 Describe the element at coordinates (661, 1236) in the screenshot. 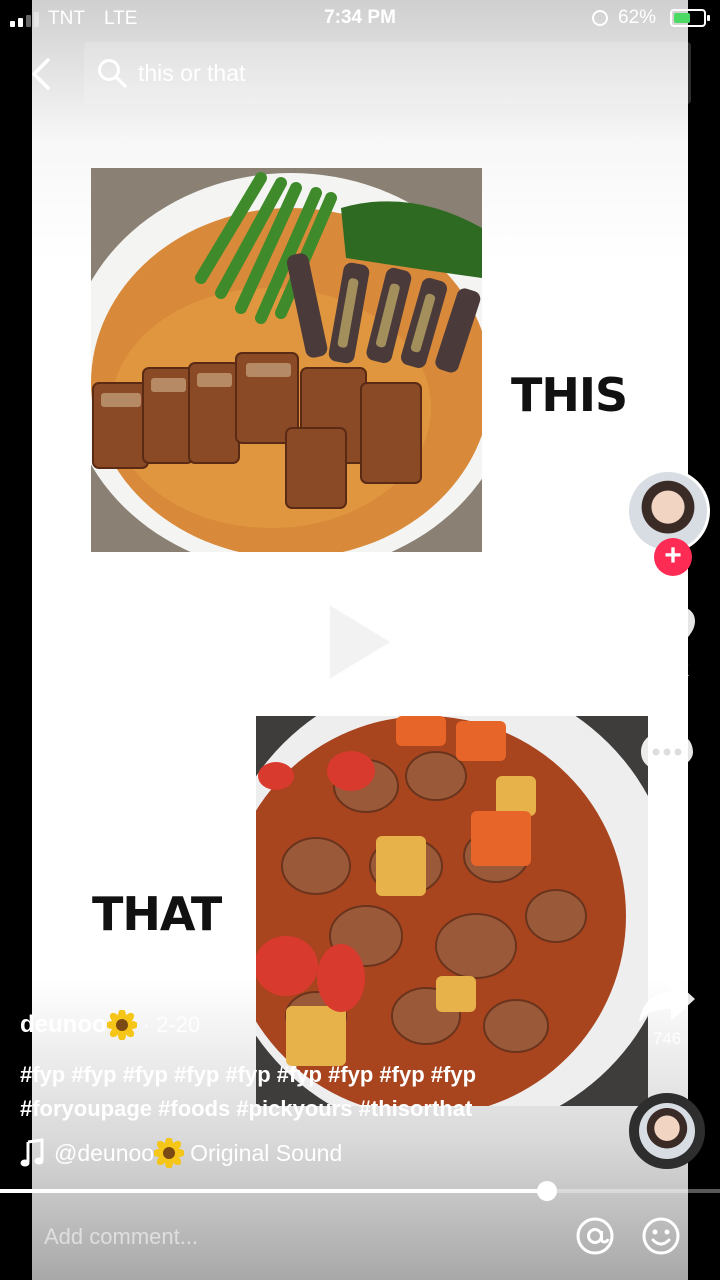

I see `emoji-icon` at that location.